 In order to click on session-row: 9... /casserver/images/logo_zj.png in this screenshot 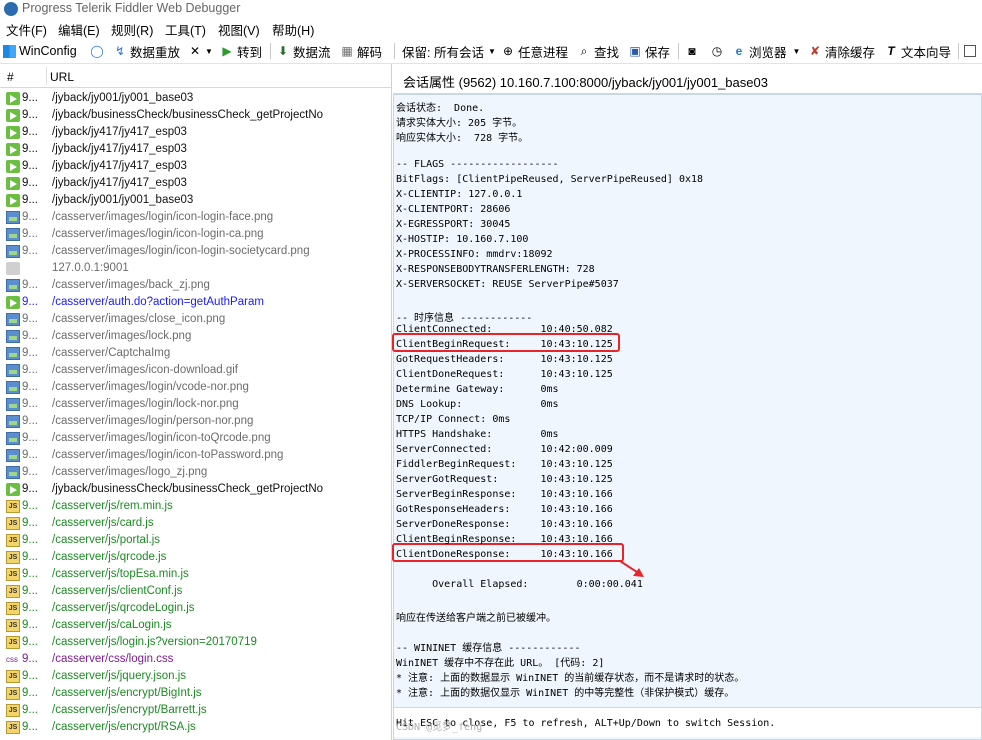, I will do `click(195, 472)`.